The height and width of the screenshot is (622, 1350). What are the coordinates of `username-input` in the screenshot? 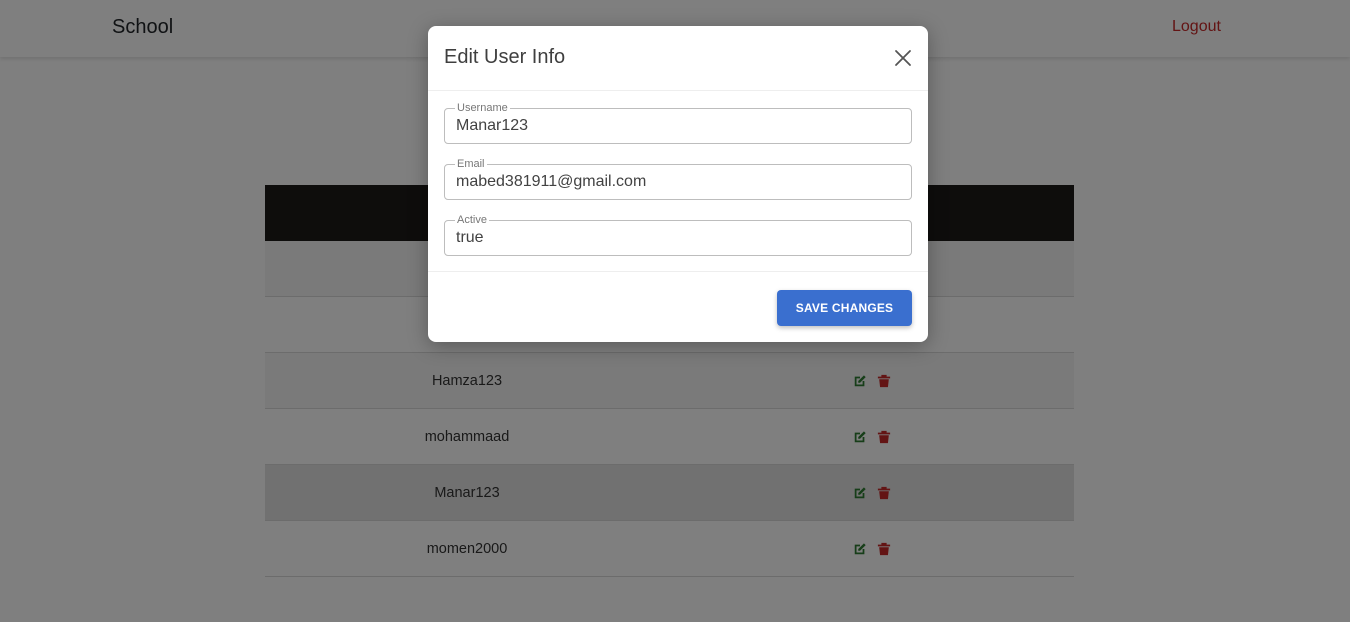 It's located at (681, 126).